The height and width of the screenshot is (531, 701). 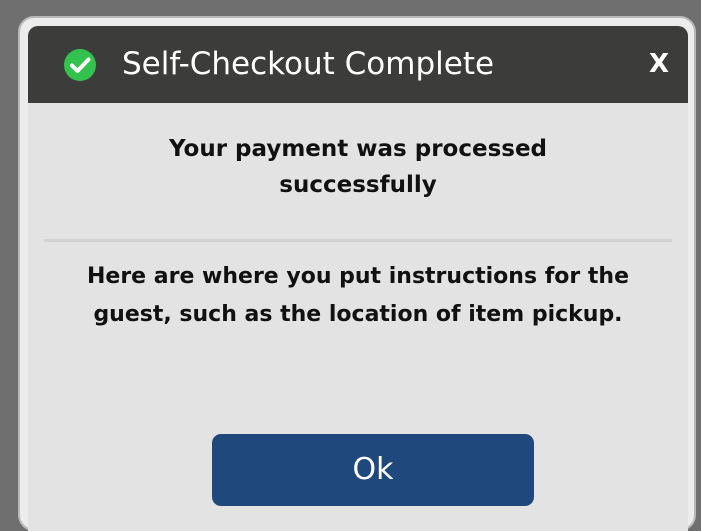 I want to click on check-circle-icon, so click(x=80, y=65).